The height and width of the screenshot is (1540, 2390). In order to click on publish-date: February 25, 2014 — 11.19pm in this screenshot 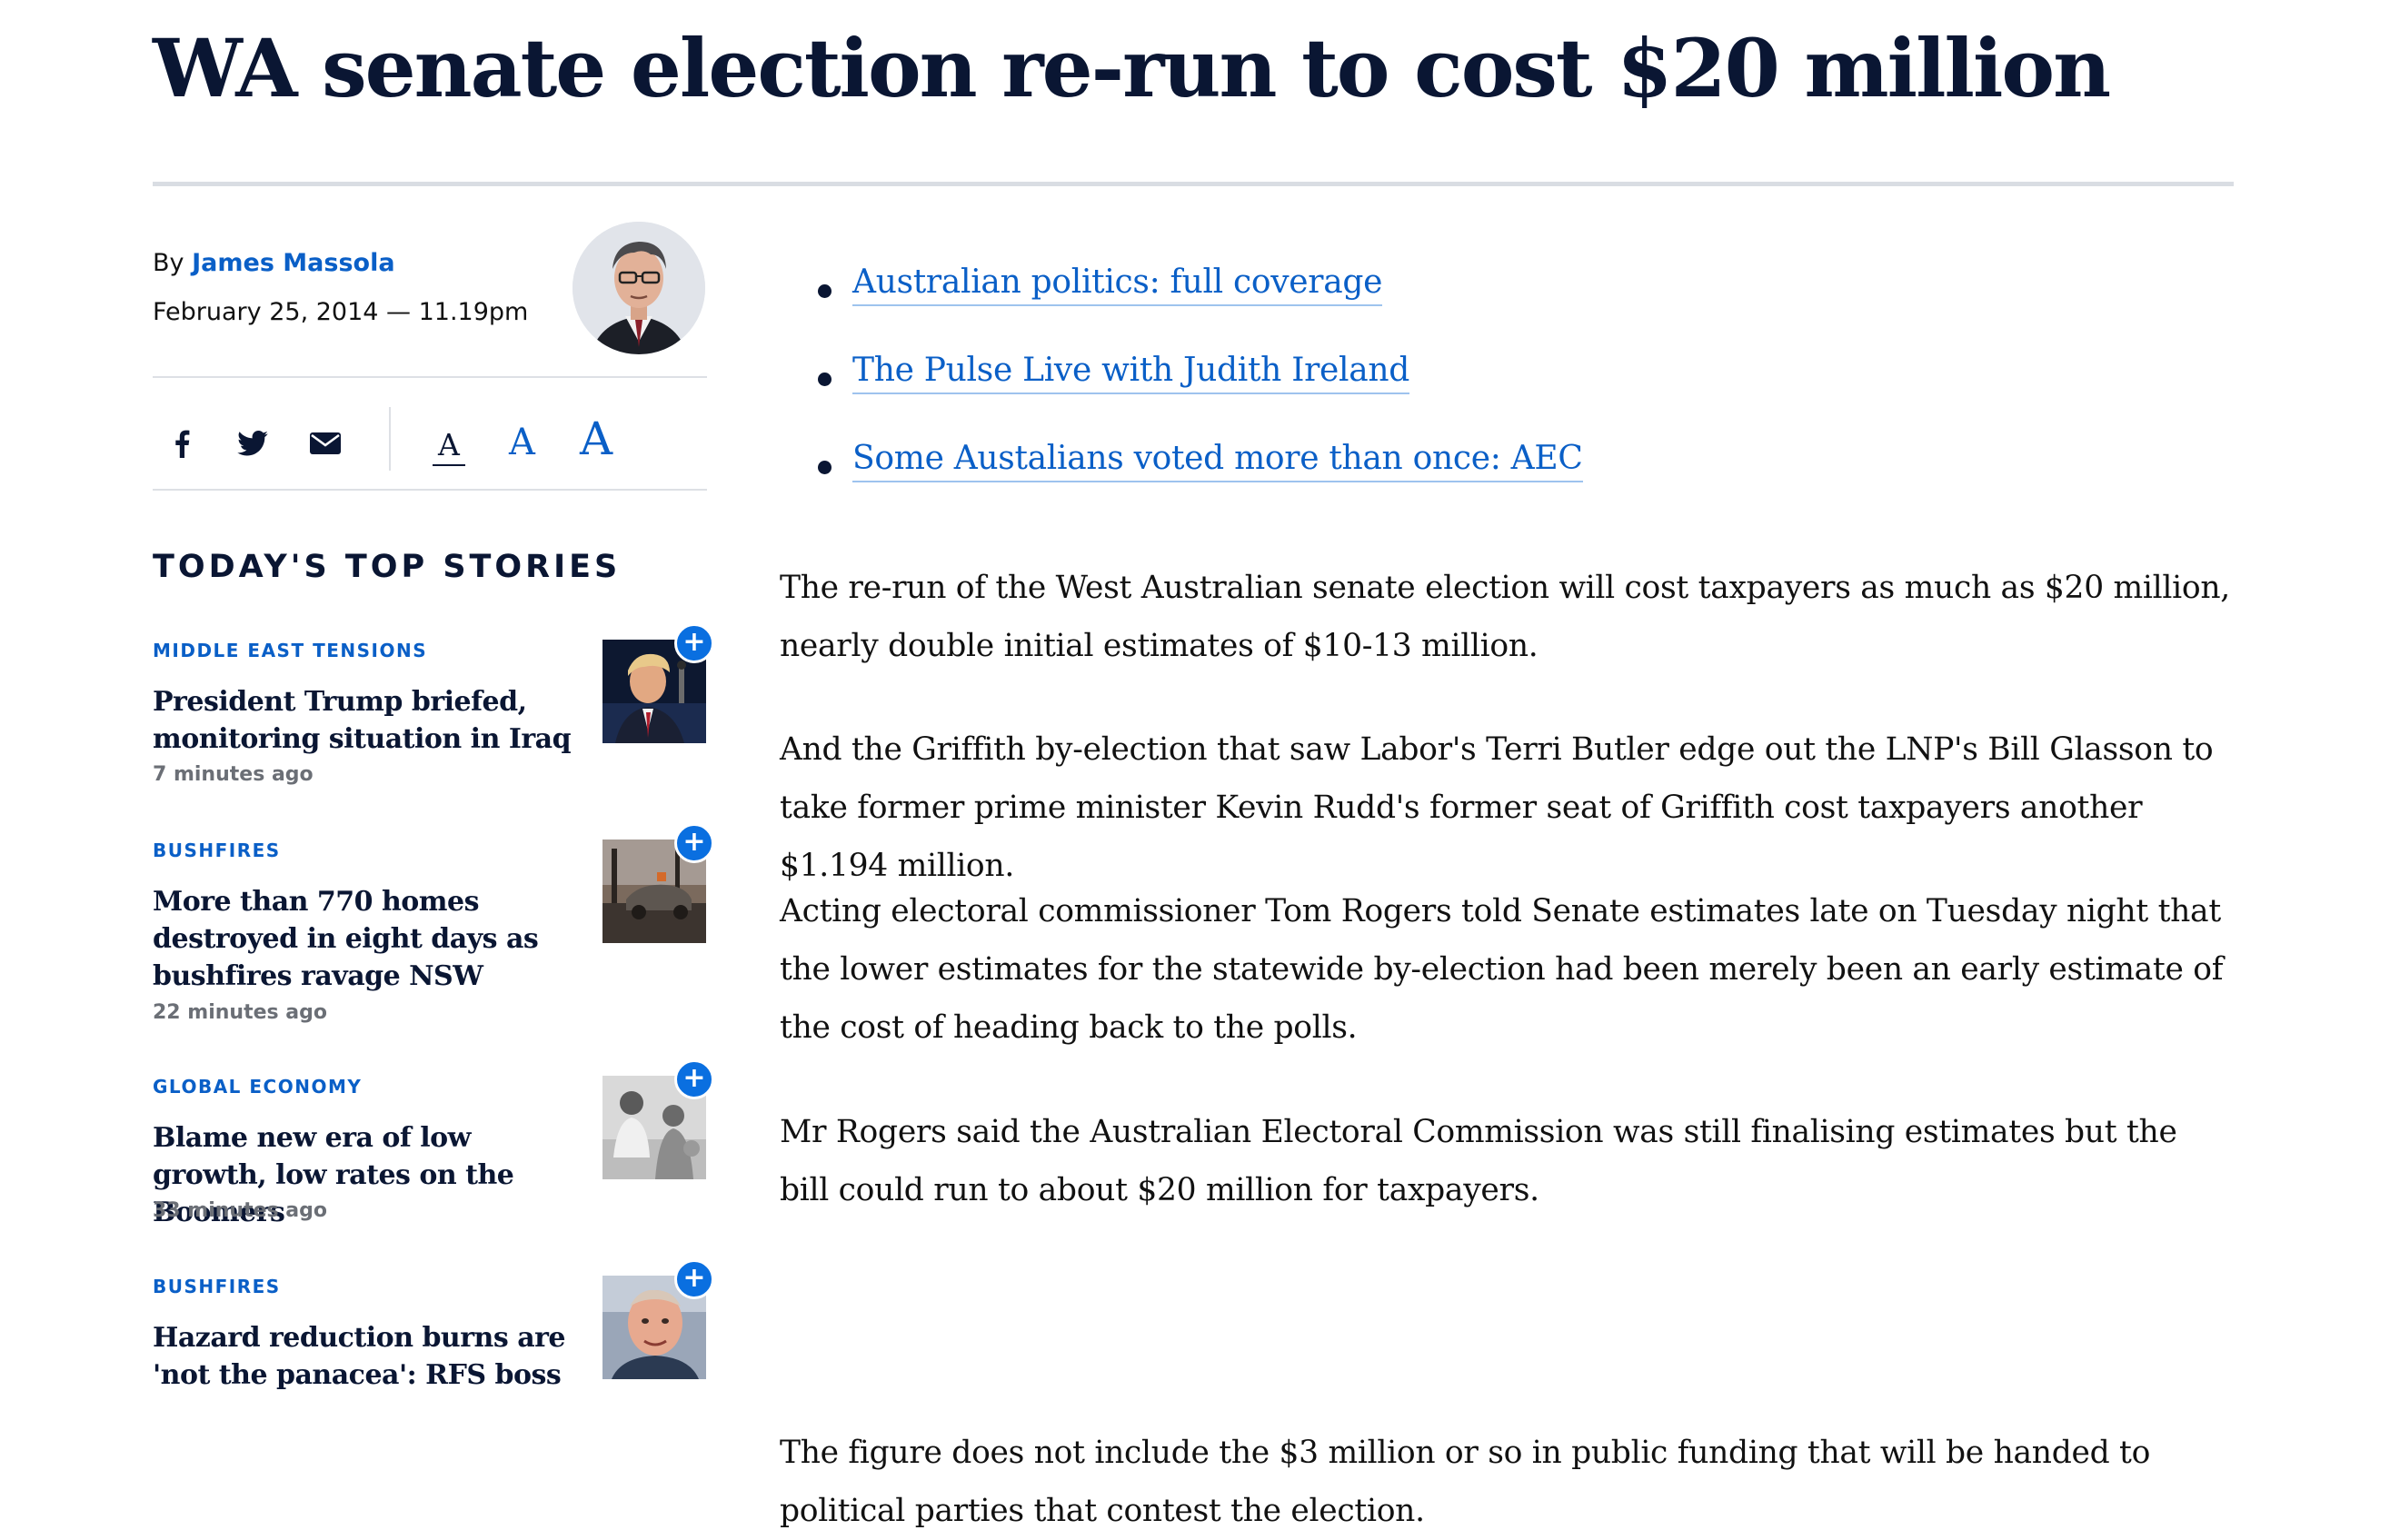, I will do `click(341, 312)`.